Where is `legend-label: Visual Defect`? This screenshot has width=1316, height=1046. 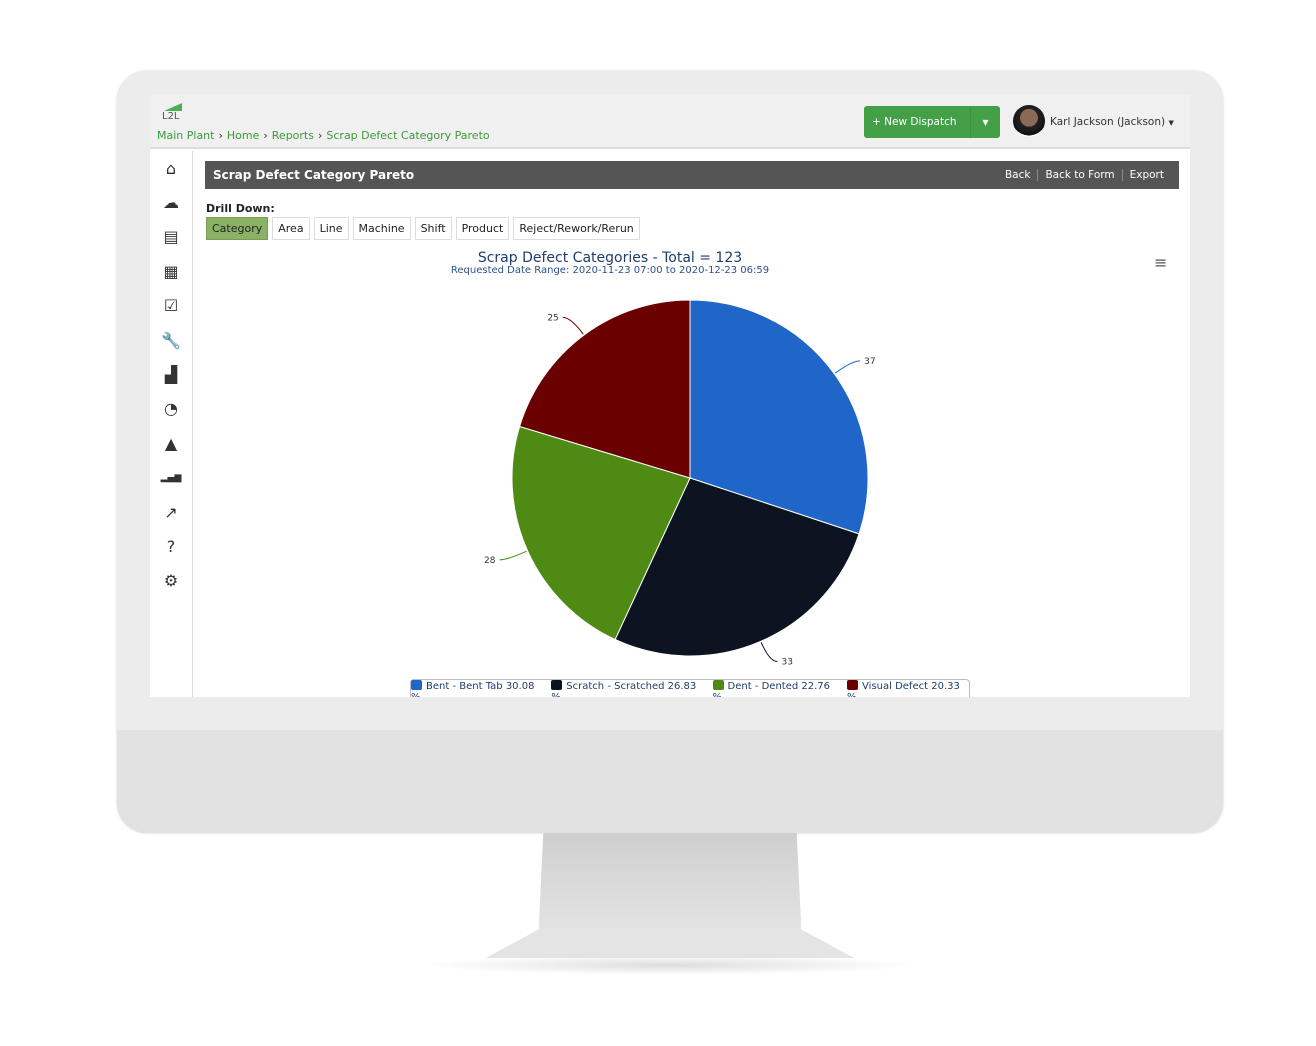
legend-label: Visual Defect is located at coordinates (895, 686).